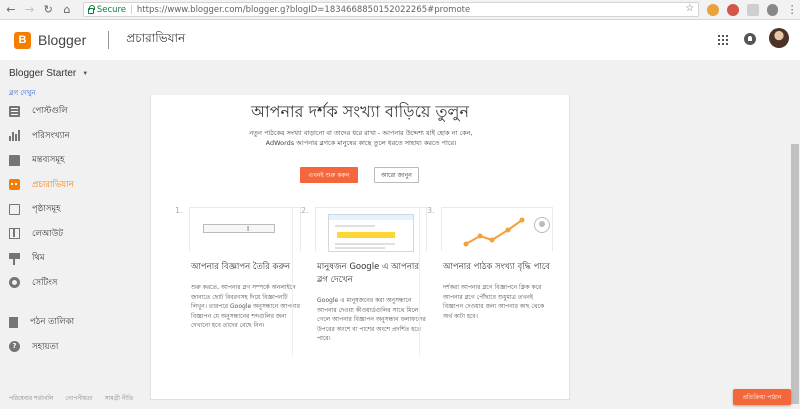 This screenshot has height=409, width=800. I want to click on footer-link-terms: পরিষেবার শর্তাবলি, so click(31, 398).